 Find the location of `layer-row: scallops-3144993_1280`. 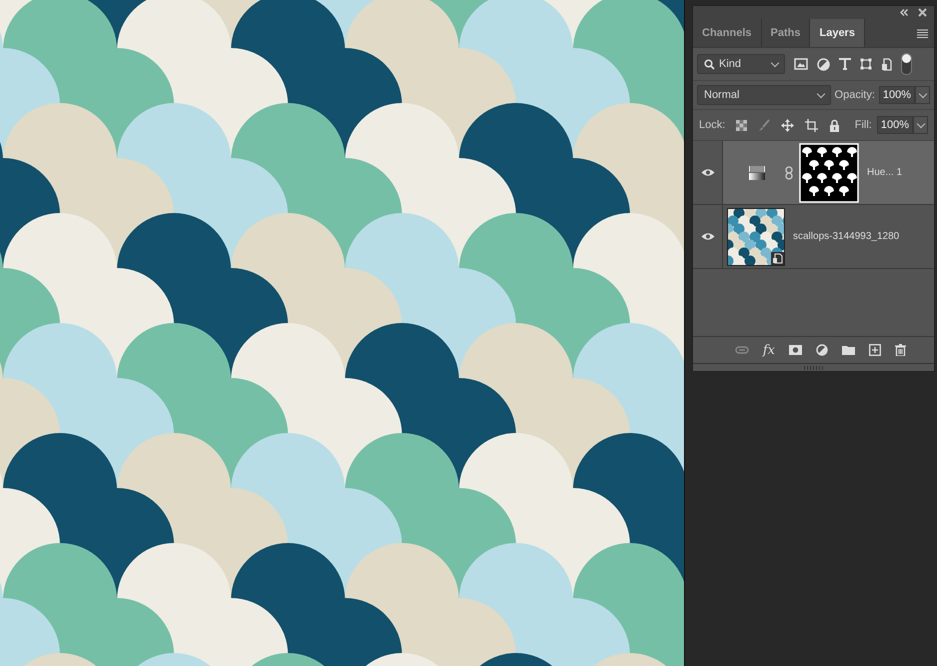

layer-row: scallops-3144993_1280 is located at coordinates (813, 237).